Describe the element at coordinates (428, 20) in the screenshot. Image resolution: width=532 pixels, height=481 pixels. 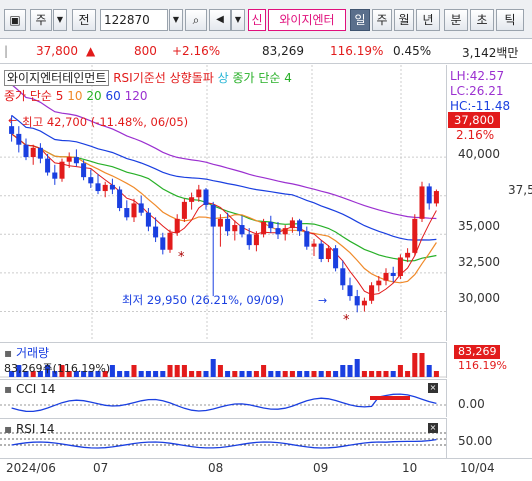
I see `period-year-button: 년` at that location.